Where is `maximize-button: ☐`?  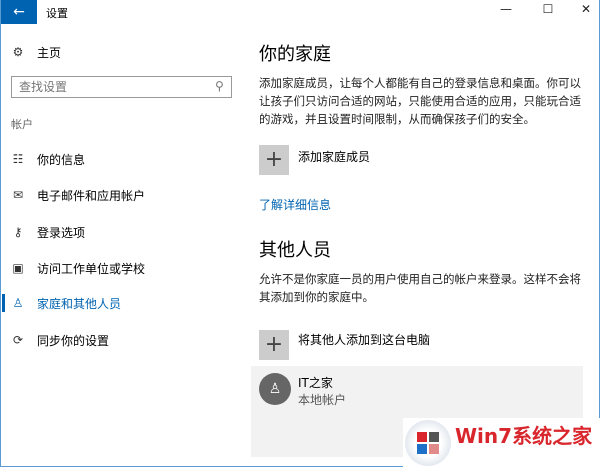 maximize-button: ☐ is located at coordinates (548, 9).